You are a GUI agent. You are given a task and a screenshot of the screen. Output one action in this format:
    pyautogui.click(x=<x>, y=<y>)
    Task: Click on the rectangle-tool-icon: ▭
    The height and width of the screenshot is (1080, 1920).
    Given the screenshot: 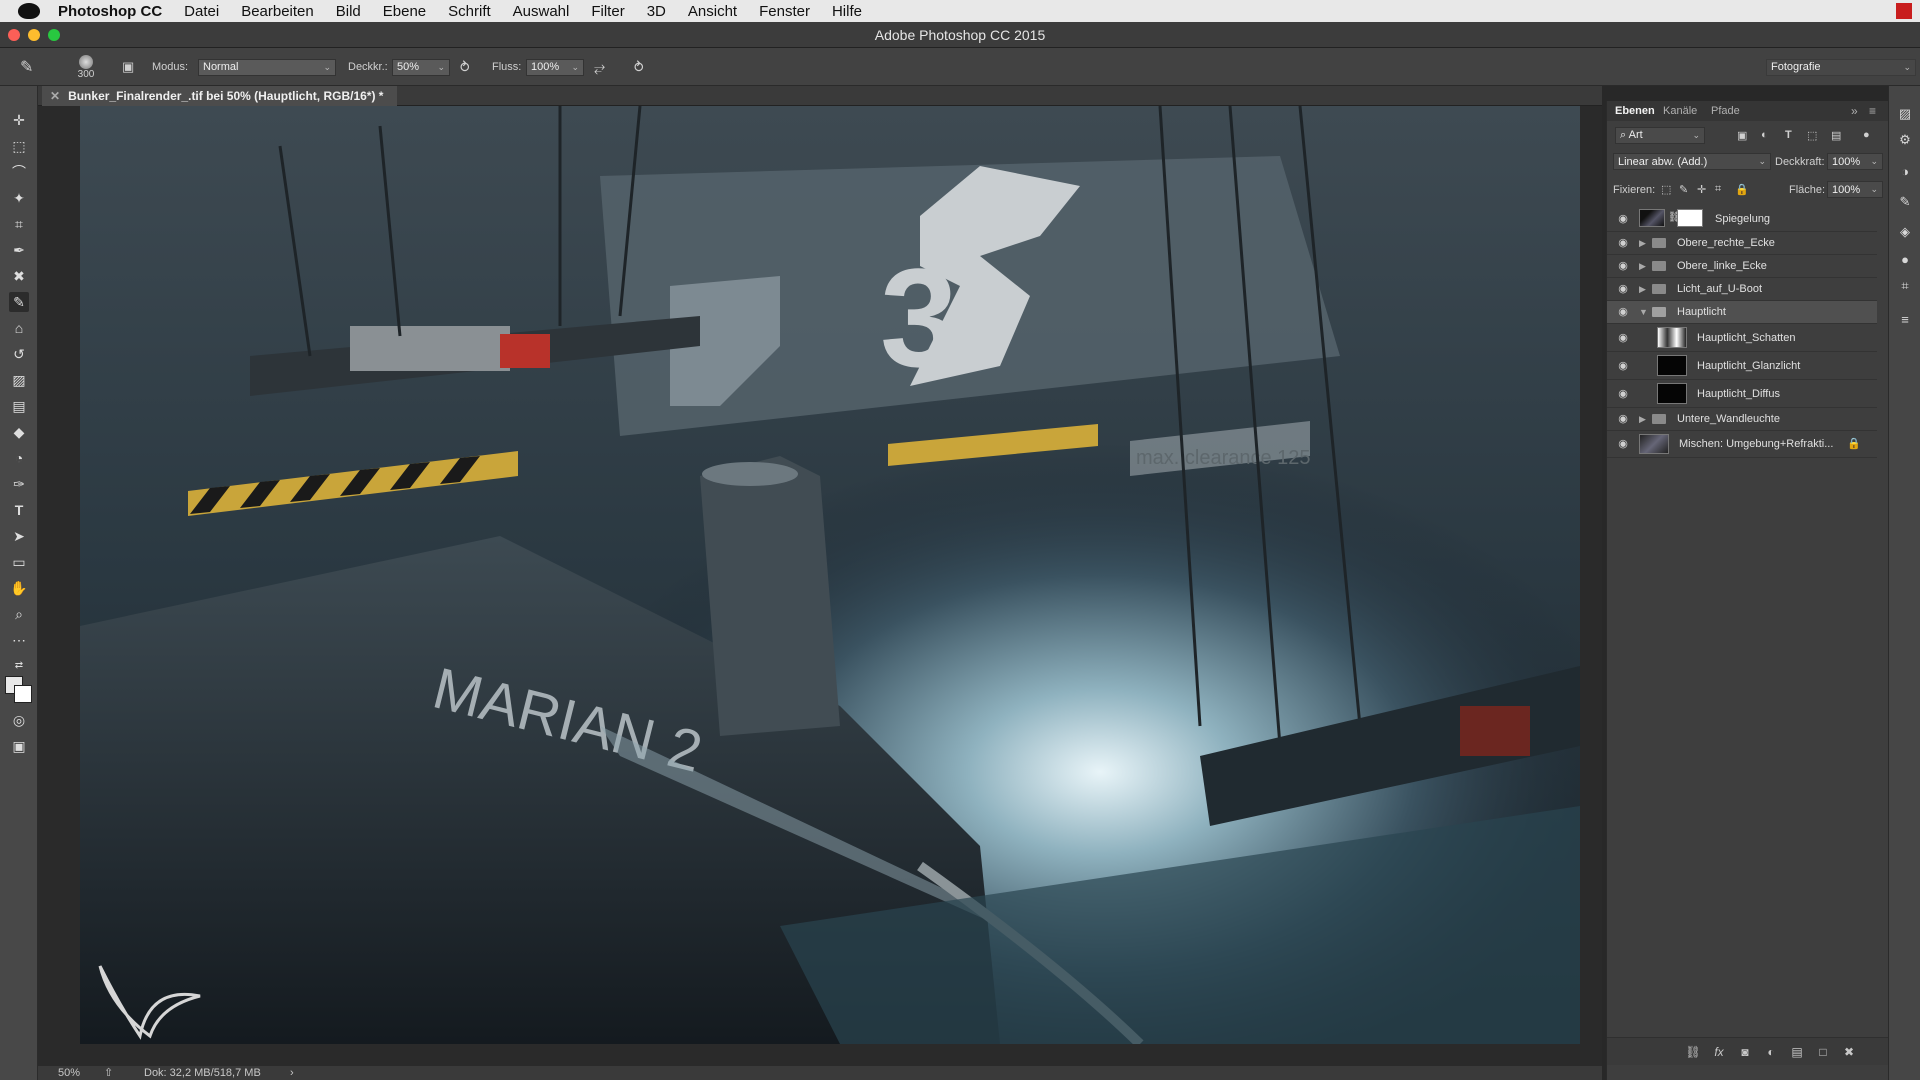 What is the action you would take?
    pyautogui.click(x=19, y=562)
    